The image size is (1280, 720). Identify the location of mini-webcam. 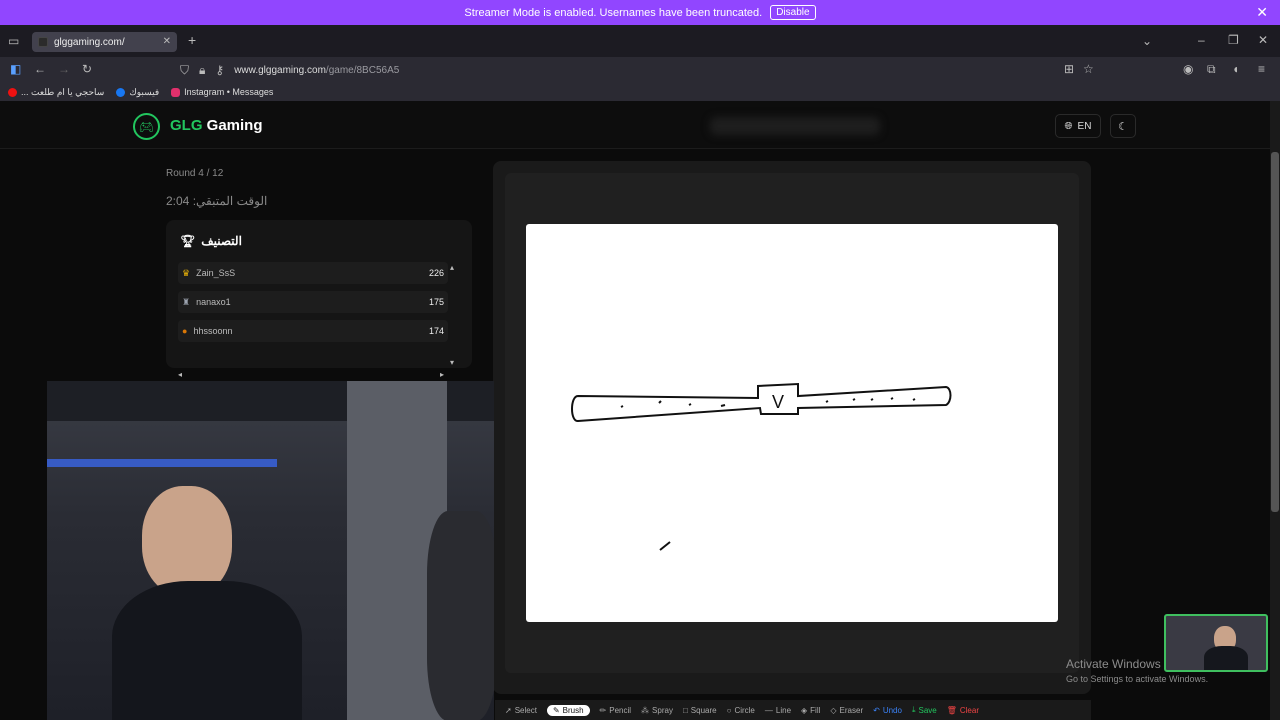
(1216, 643).